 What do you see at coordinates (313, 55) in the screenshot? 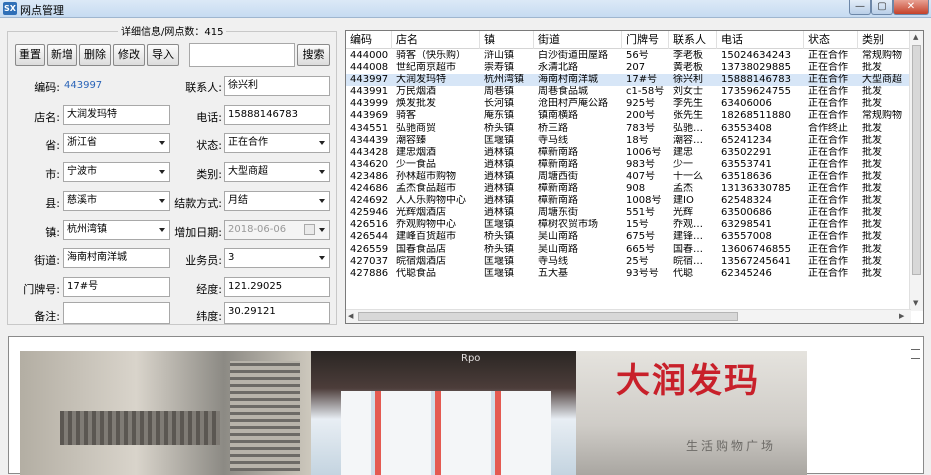
I see `search-button: 搜索` at bounding box center [313, 55].